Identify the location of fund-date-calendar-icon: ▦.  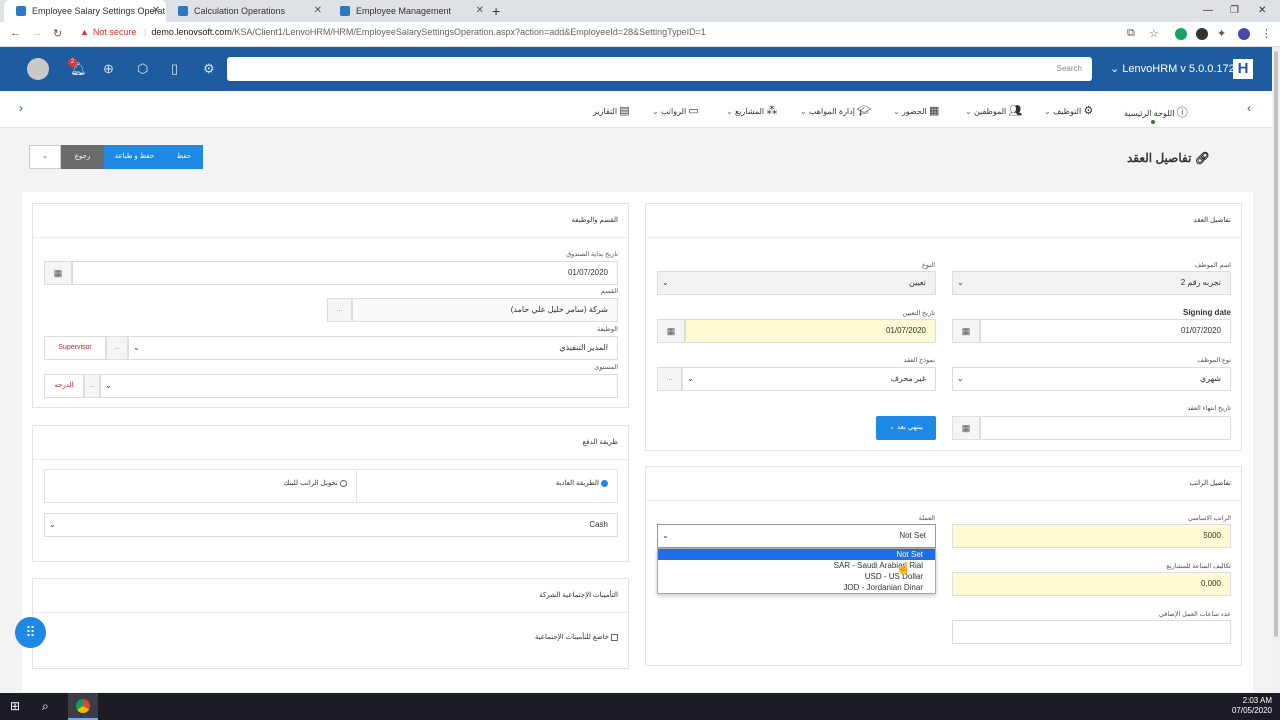
(58, 273).